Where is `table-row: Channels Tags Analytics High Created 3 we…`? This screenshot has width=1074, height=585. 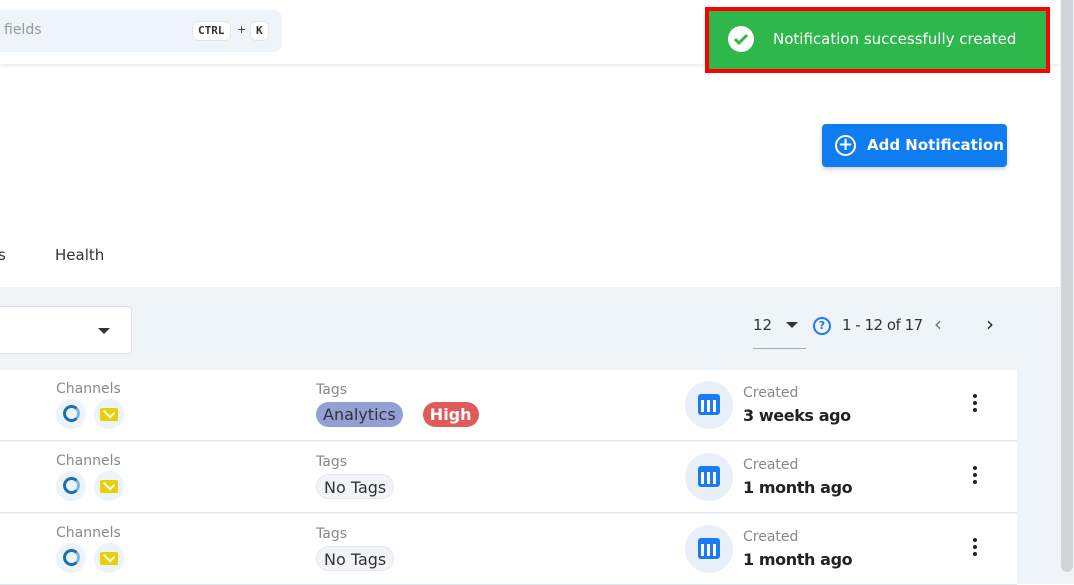
table-row: Channels Tags Analytics High Created 3 we… is located at coordinates (508, 405).